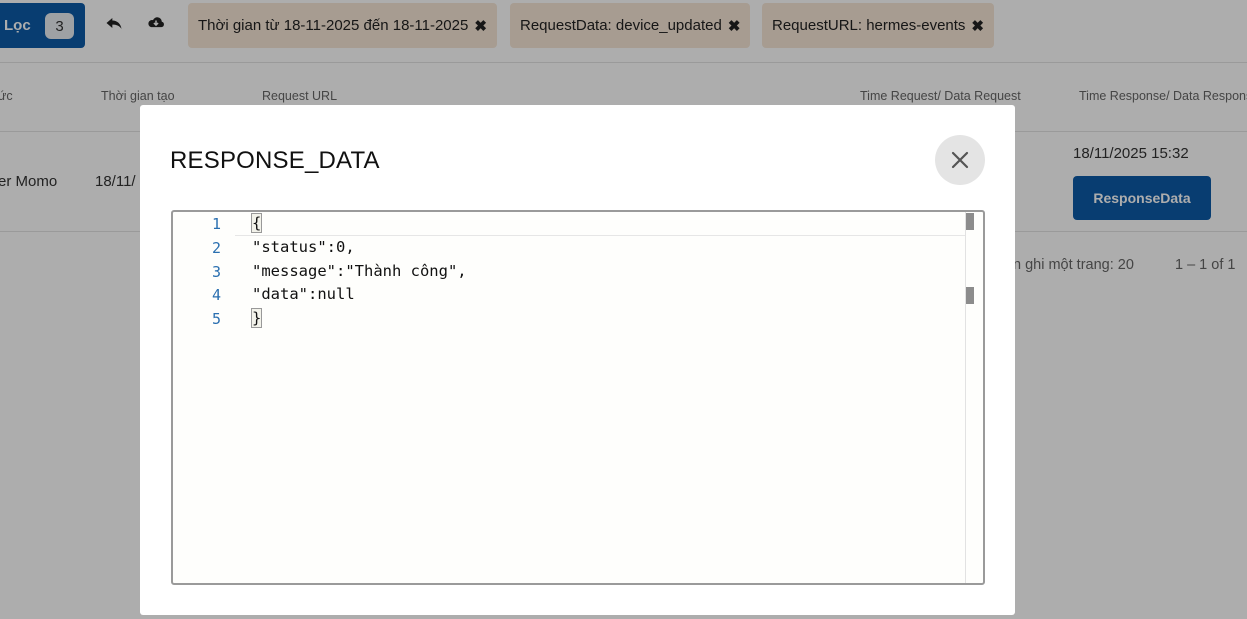 The height and width of the screenshot is (619, 1247). What do you see at coordinates (303, 247) in the screenshot?
I see `code-line: "status":0,` at bounding box center [303, 247].